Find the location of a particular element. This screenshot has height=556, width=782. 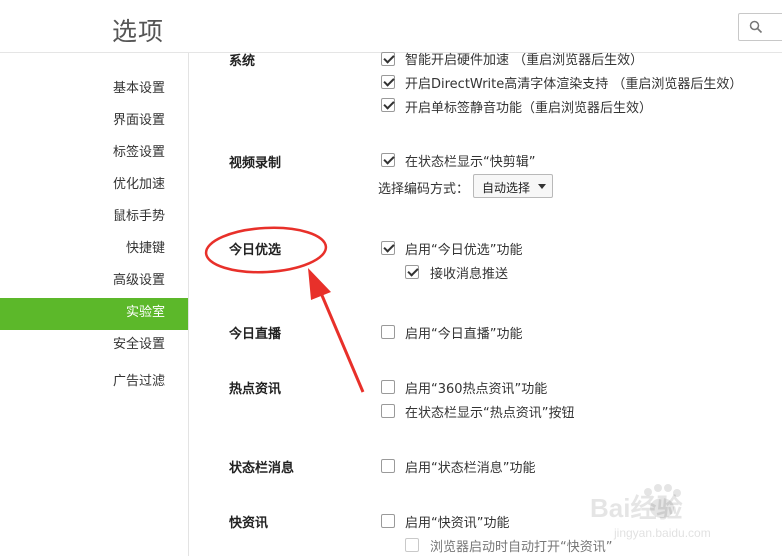

sidebar-item-tabs: 标签设置 is located at coordinates (139, 153).